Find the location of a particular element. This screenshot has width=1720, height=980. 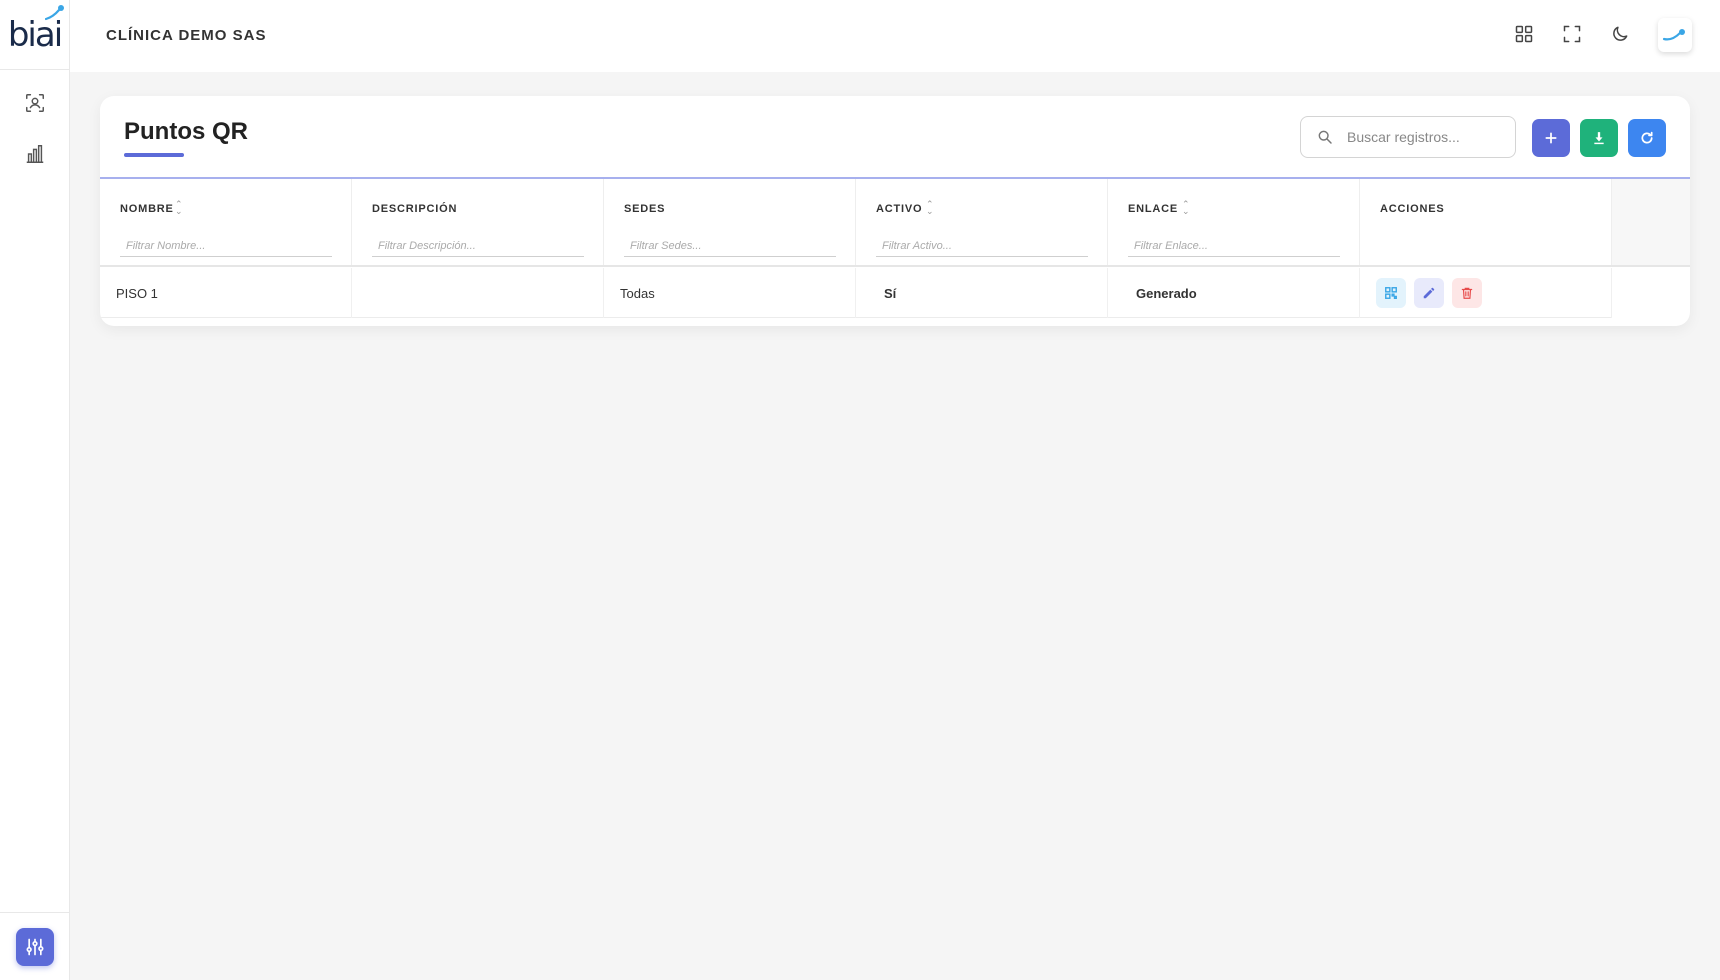

table-row: PISO 1 Todas Sí Generado is located at coordinates (856, 293).